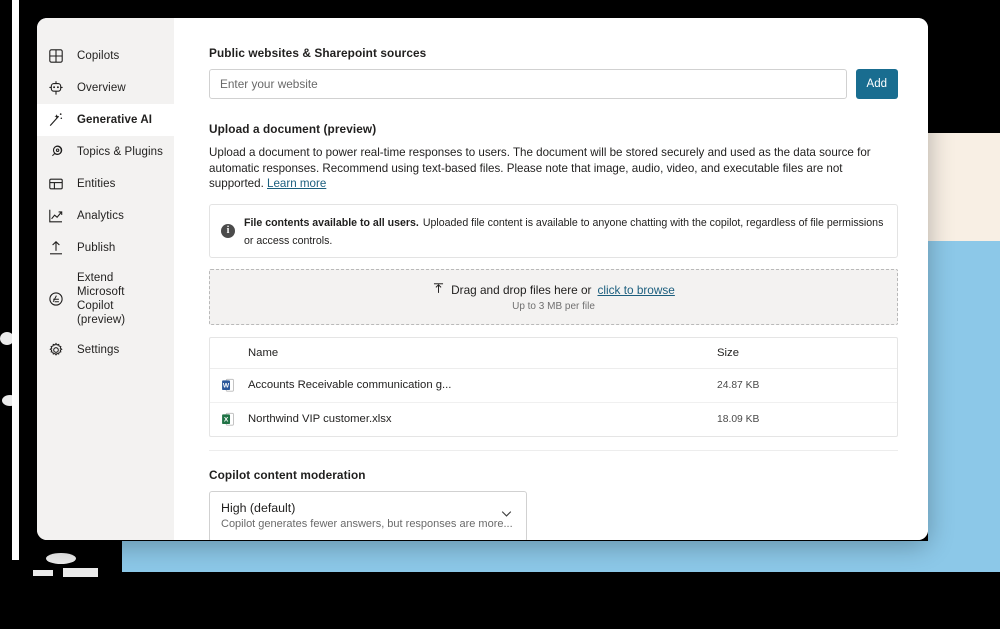 The height and width of the screenshot is (629, 1000). I want to click on table-header-row: Name Size, so click(553, 353).